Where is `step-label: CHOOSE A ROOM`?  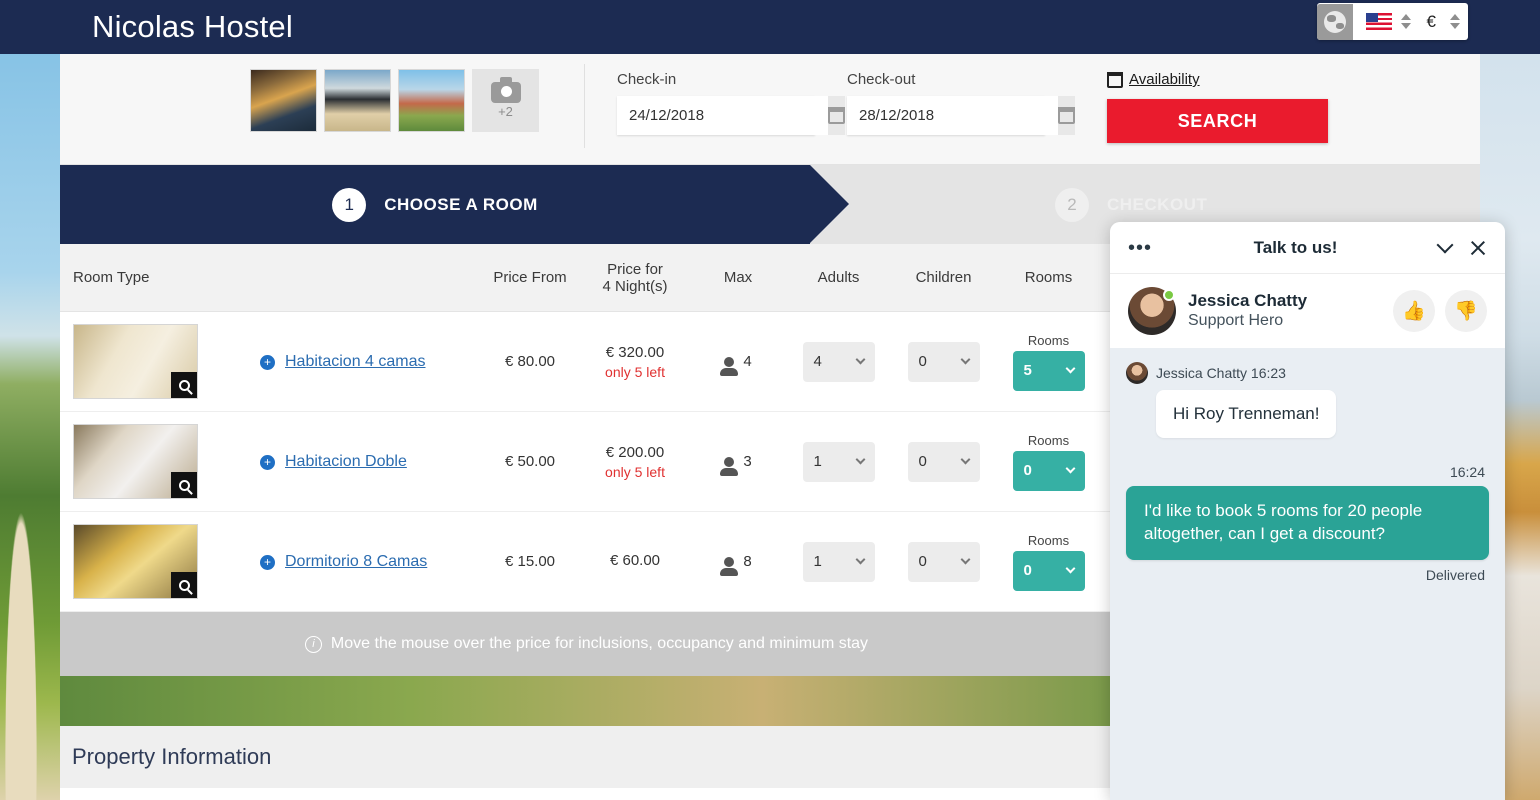 step-label: CHOOSE A ROOM is located at coordinates (461, 204).